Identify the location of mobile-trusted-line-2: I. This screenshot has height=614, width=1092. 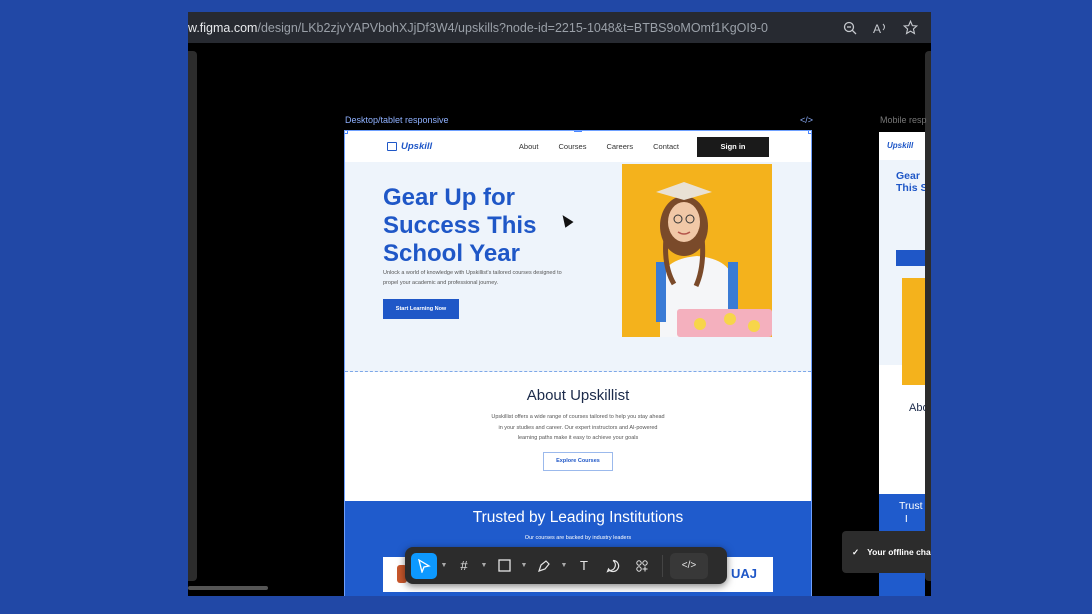
(903, 519).